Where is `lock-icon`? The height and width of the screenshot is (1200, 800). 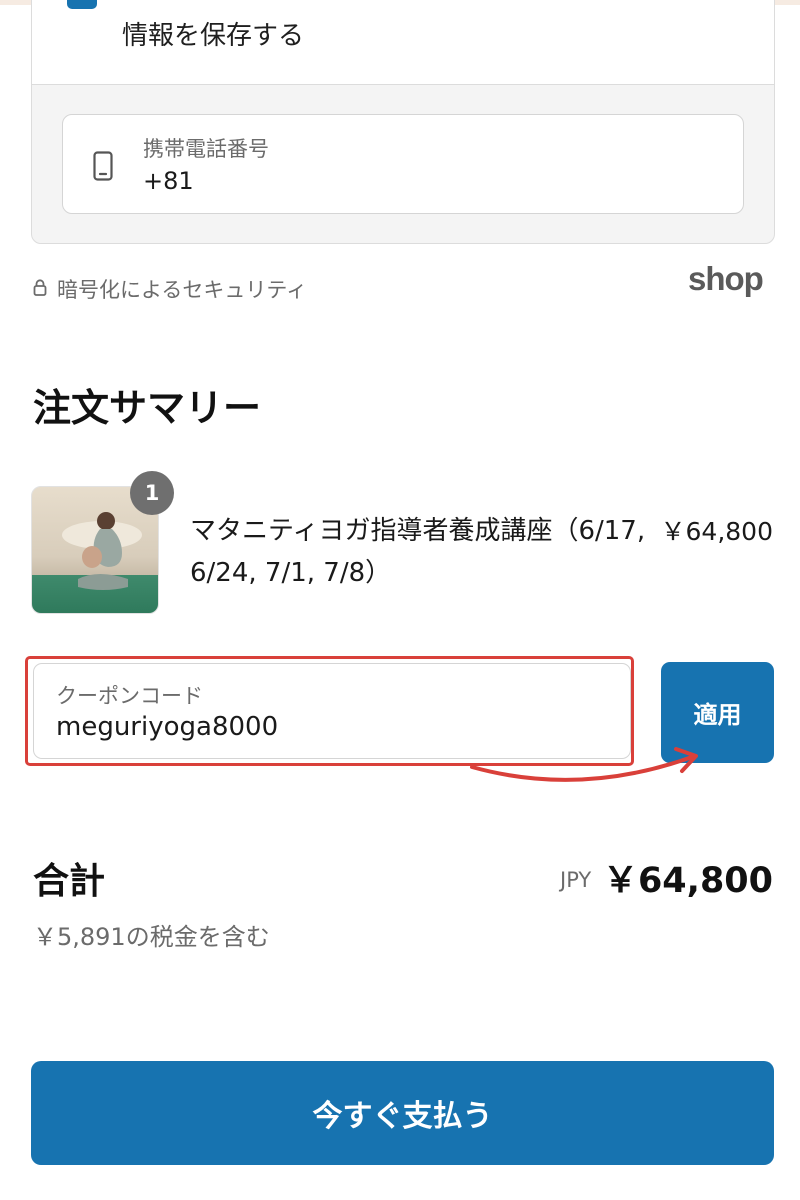
lock-icon is located at coordinates (45, 289).